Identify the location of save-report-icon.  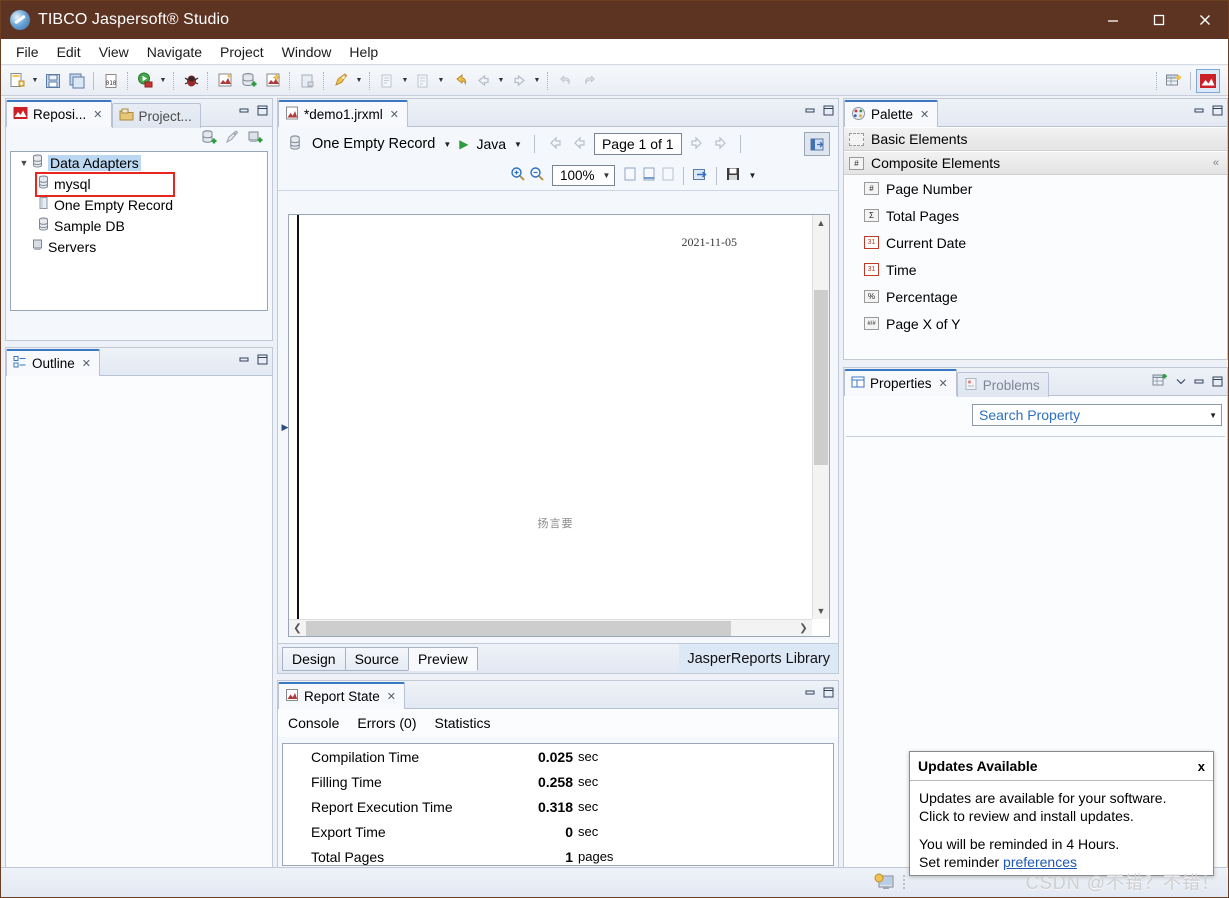
(733, 175).